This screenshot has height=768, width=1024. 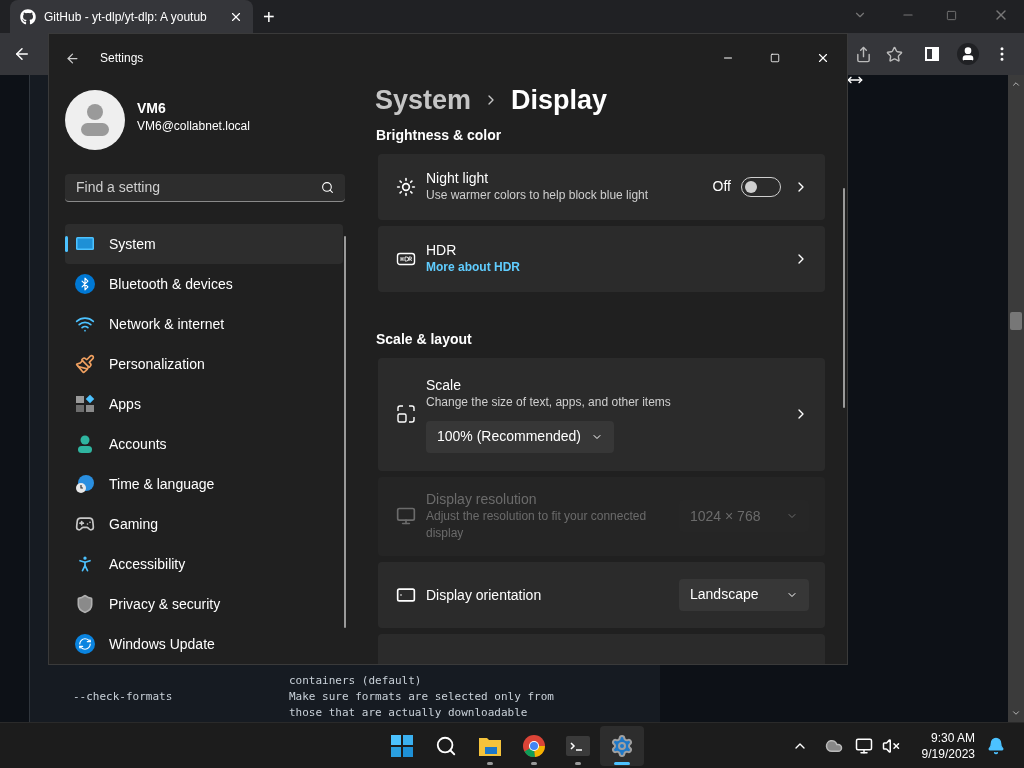 What do you see at coordinates (890, 745) in the screenshot?
I see `muted-speaker-icon` at bounding box center [890, 745].